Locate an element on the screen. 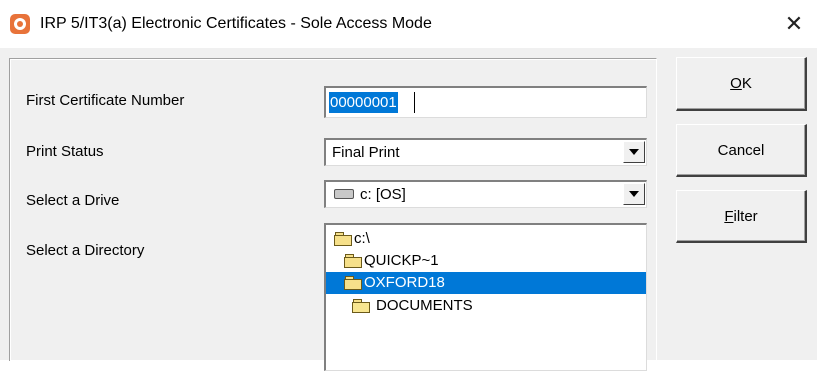 Image resolution: width=817 pixels, height=371 pixels. ok-mnemonic: O is located at coordinates (736, 83).